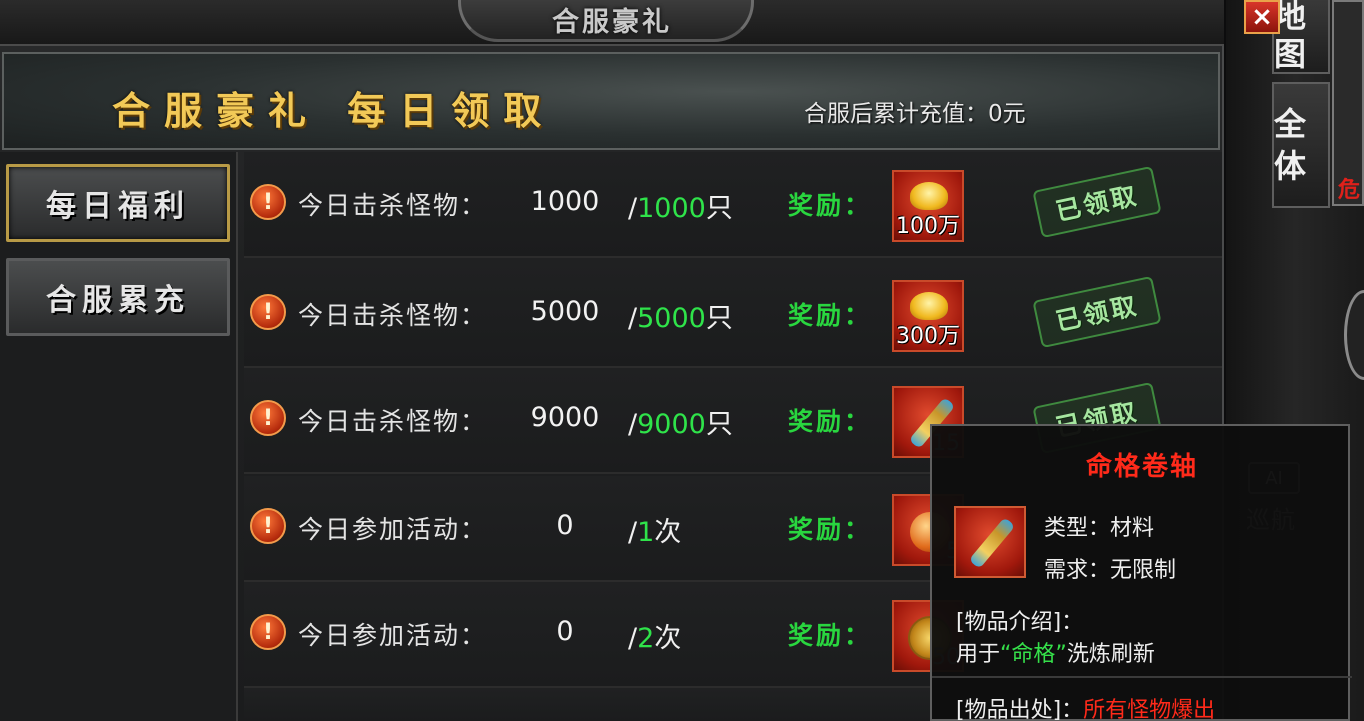 This screenshot has height=721, width=1364. What do you see at coordinates (1142, 677) in the screenshot?
I see `tooltip-divider` at bounding box center [1142, 677].